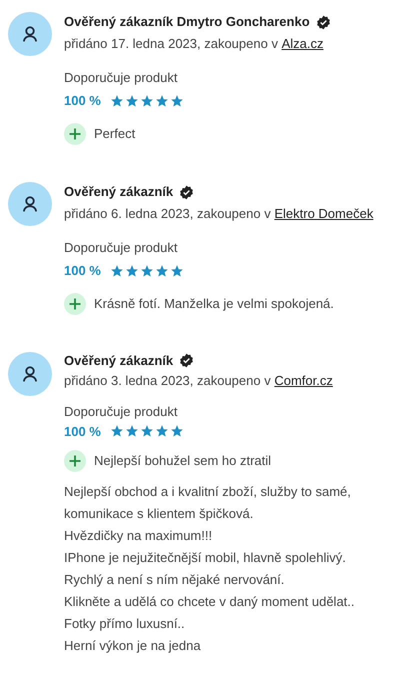  Describe the element at coordinates (168, 381) in the screenshot. I see `review-meta: přidáno 3. ledna 2023, zakoupeno v` at that location.